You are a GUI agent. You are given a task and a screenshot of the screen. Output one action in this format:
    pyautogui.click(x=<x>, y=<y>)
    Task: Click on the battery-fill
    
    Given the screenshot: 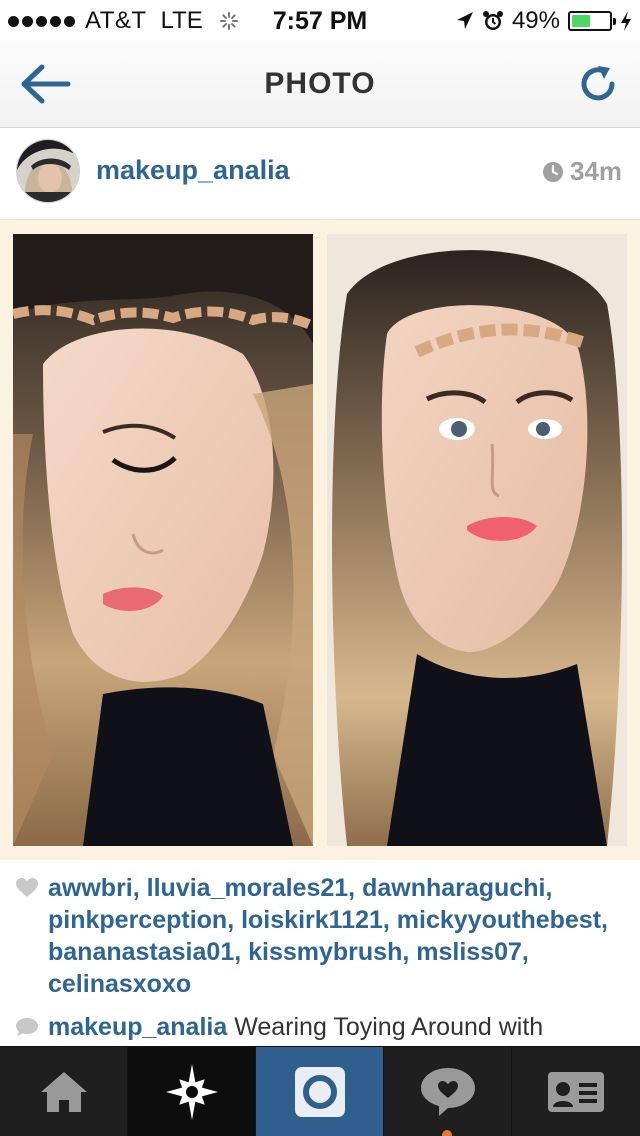 What is the action you would take?
    pyautogui.click(x=581, y=21)
    